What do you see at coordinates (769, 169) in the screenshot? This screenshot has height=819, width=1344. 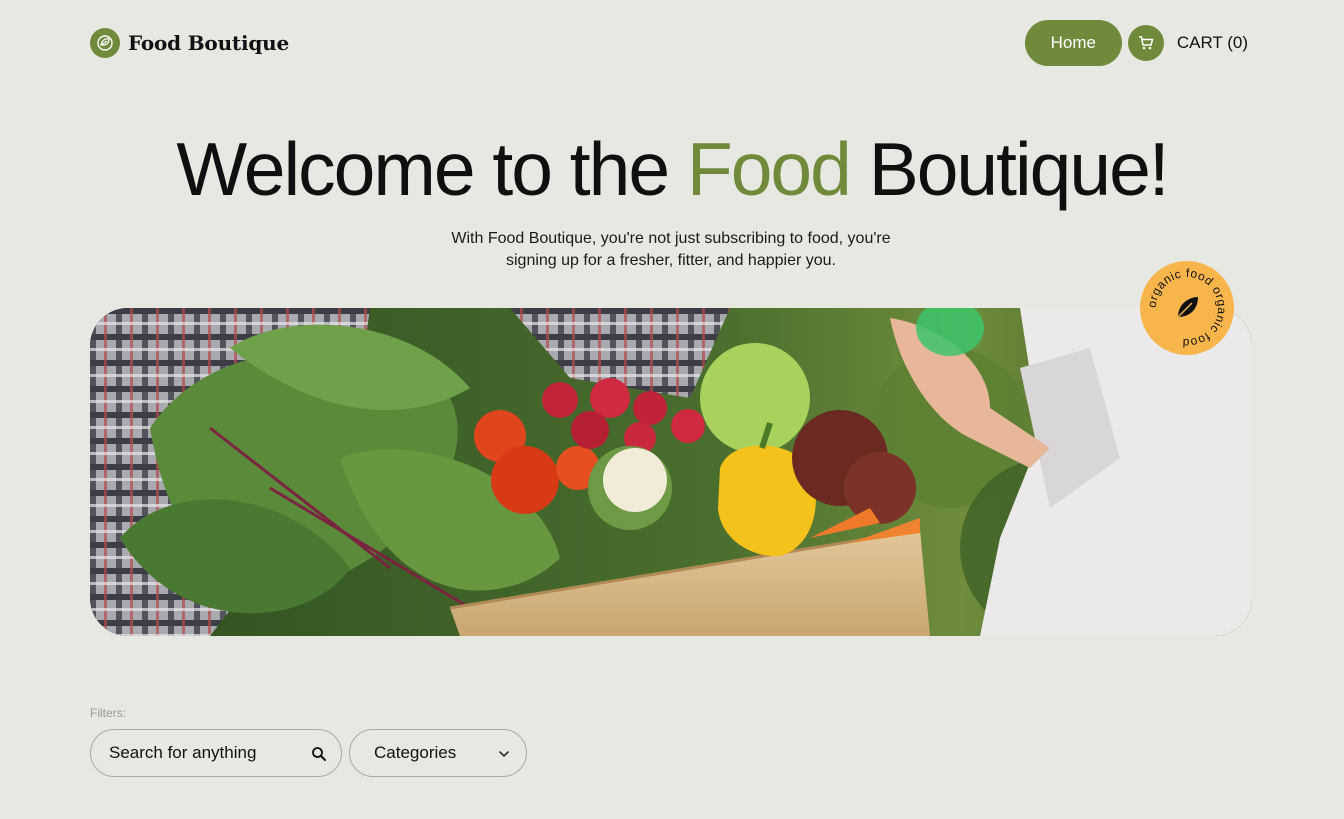 I see `hero-title-accent: Food` at bounding box center [769, 169].